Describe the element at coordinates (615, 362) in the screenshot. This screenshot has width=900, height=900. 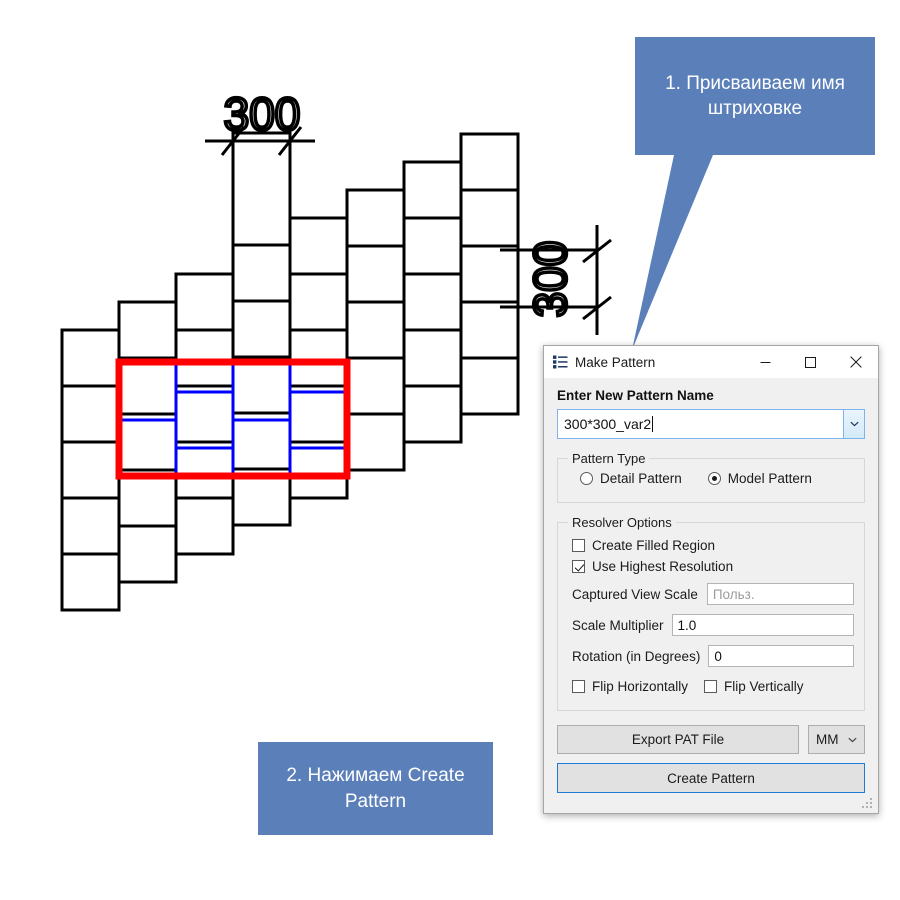
I see `dialog-title: Make Pattern` at that location.